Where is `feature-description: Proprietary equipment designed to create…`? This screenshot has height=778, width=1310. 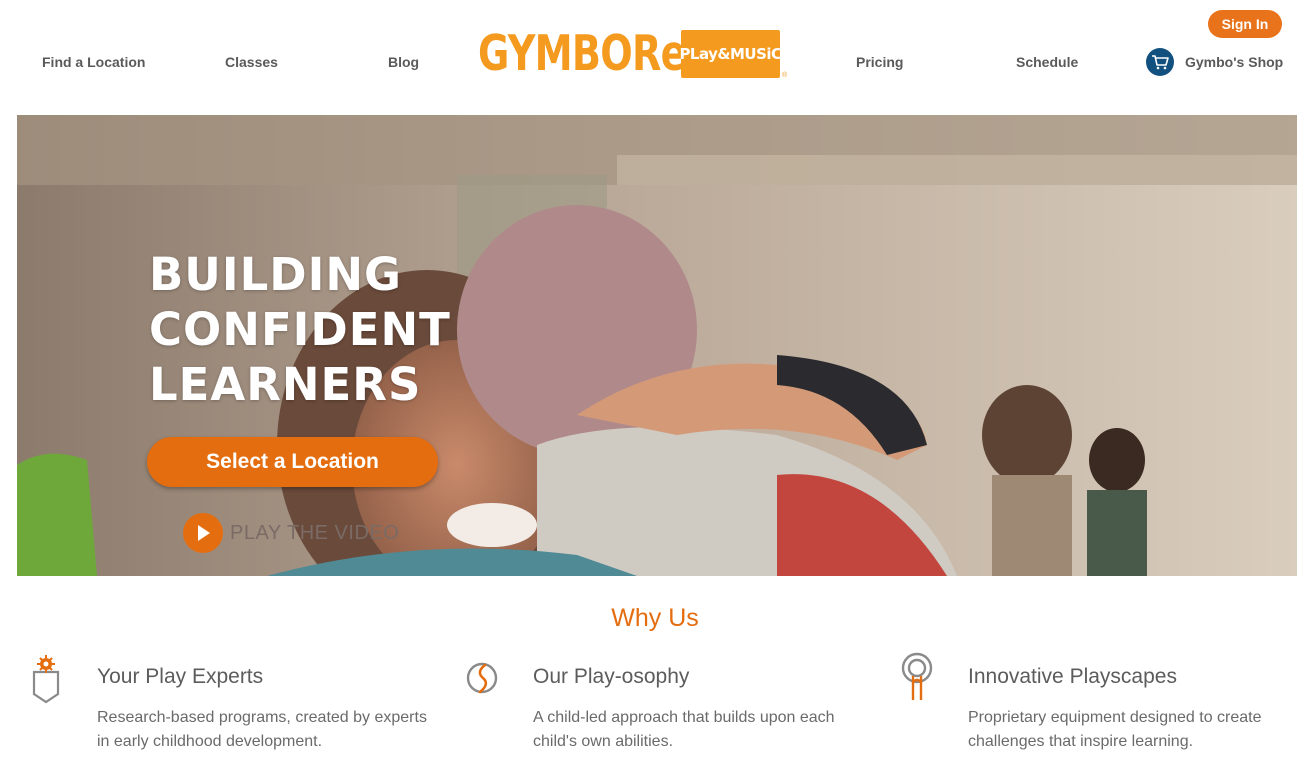
feature-description: Proprietary equipment designed to create… is located at coordinates (1115, 729).